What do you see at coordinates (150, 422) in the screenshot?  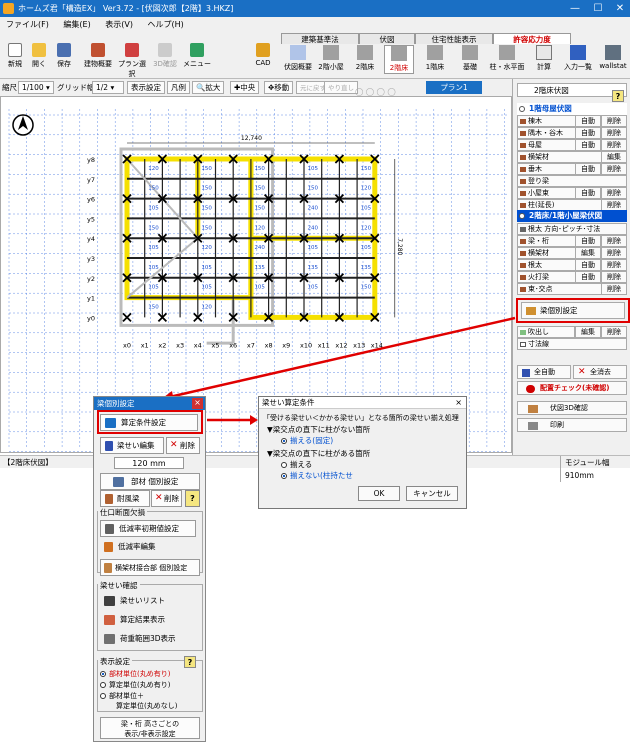 I see `highlight-calc-condition` at bounding box center [150, 422].